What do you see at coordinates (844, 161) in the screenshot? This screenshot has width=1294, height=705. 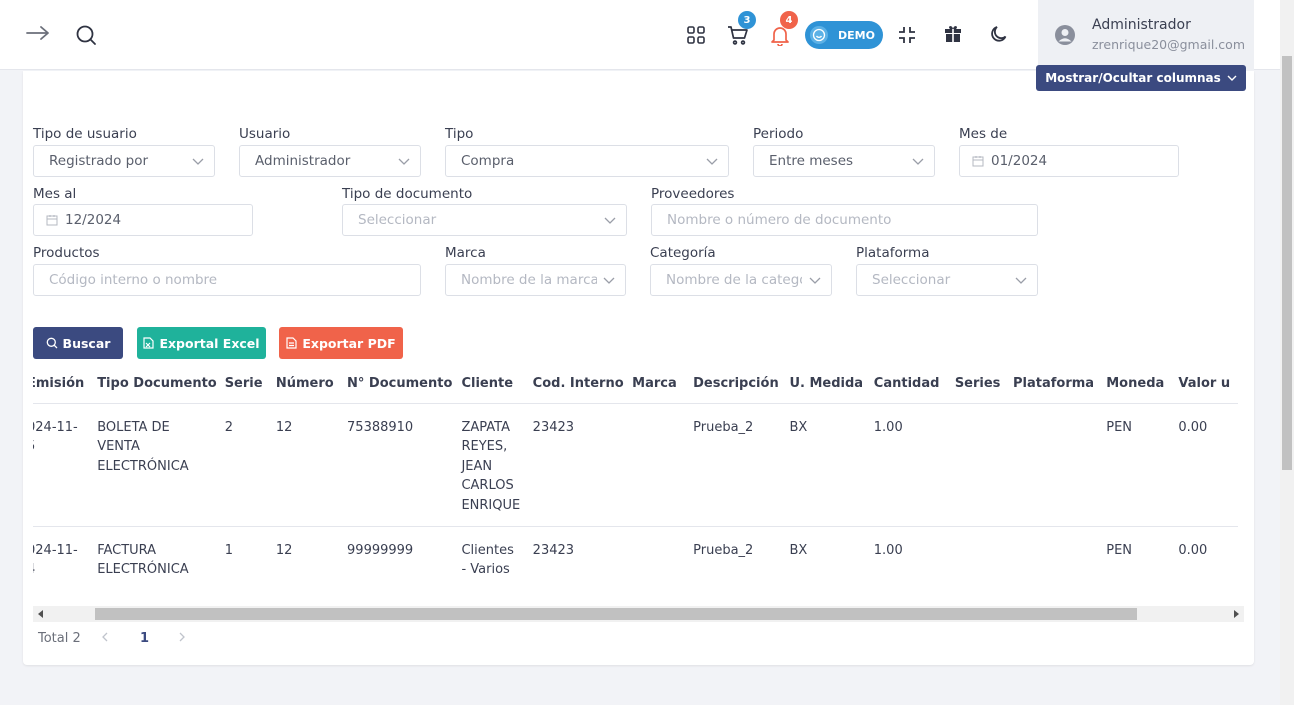 I see `periodo-select: Entre meses` at bounding box center [844, 161].